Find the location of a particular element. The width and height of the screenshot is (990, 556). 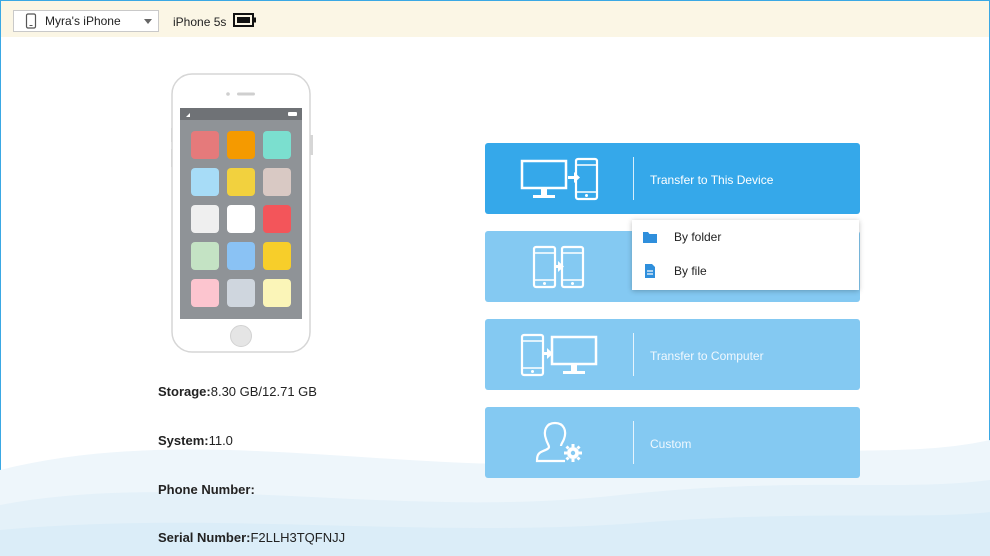

menu-item-by-file: By file is located at coordinates (745, 271).